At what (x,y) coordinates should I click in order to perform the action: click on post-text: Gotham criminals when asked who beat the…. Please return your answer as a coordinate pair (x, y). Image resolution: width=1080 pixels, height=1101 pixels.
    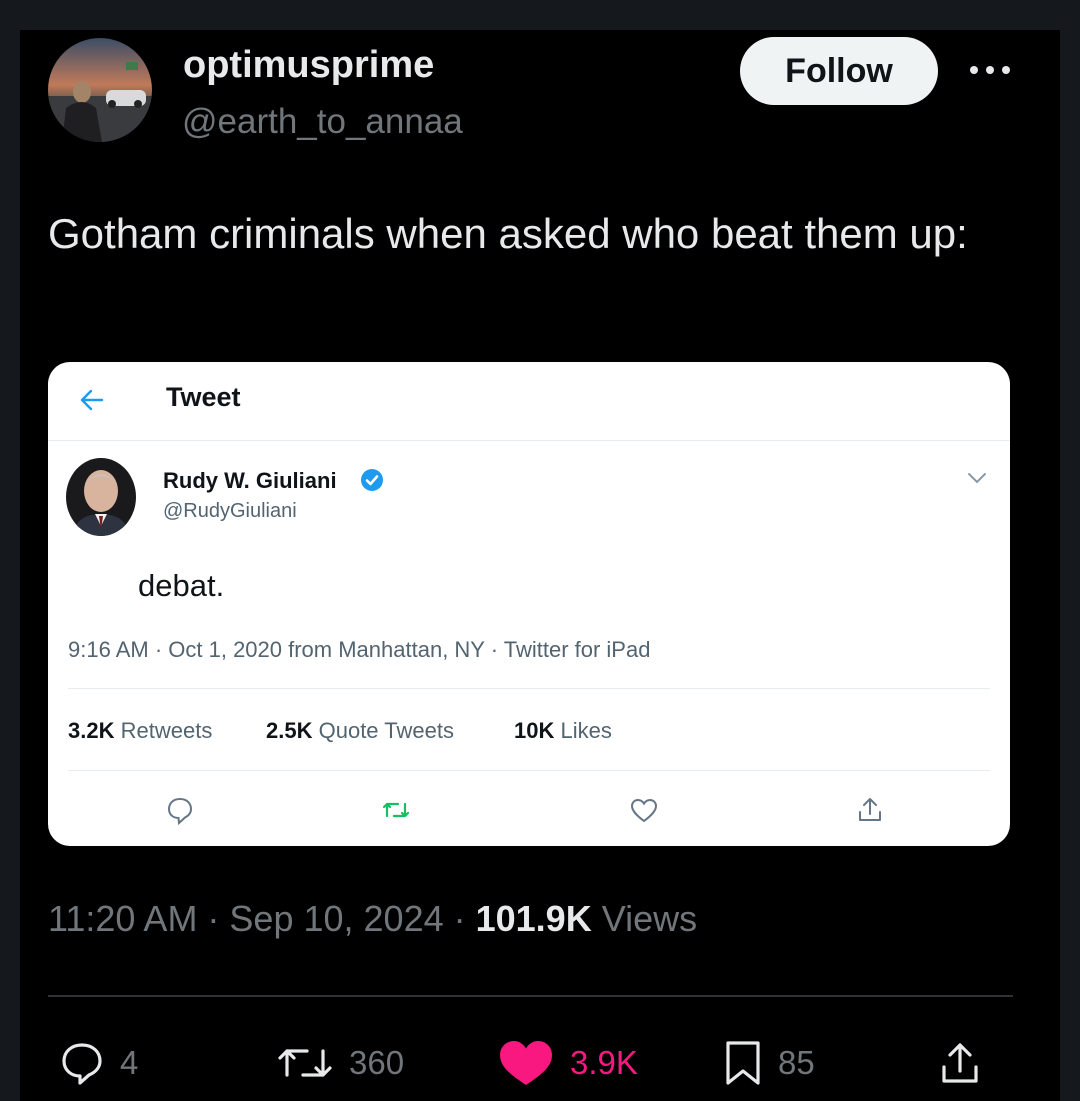
    Looking at the image, I should click on (508, 233).